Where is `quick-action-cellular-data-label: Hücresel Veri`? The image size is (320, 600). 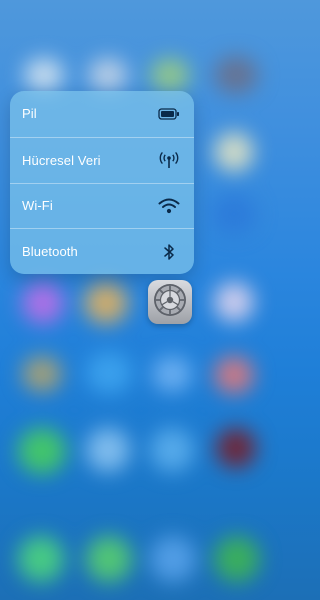
quick-action-cellular-data-label: Hücresel Veri is located at coordinates (61, 160).